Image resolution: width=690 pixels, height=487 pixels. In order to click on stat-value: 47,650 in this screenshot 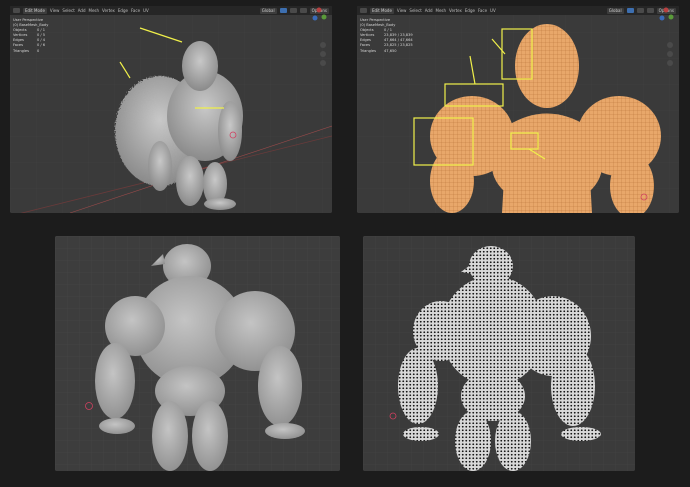, I will do `click(390, 50)`.